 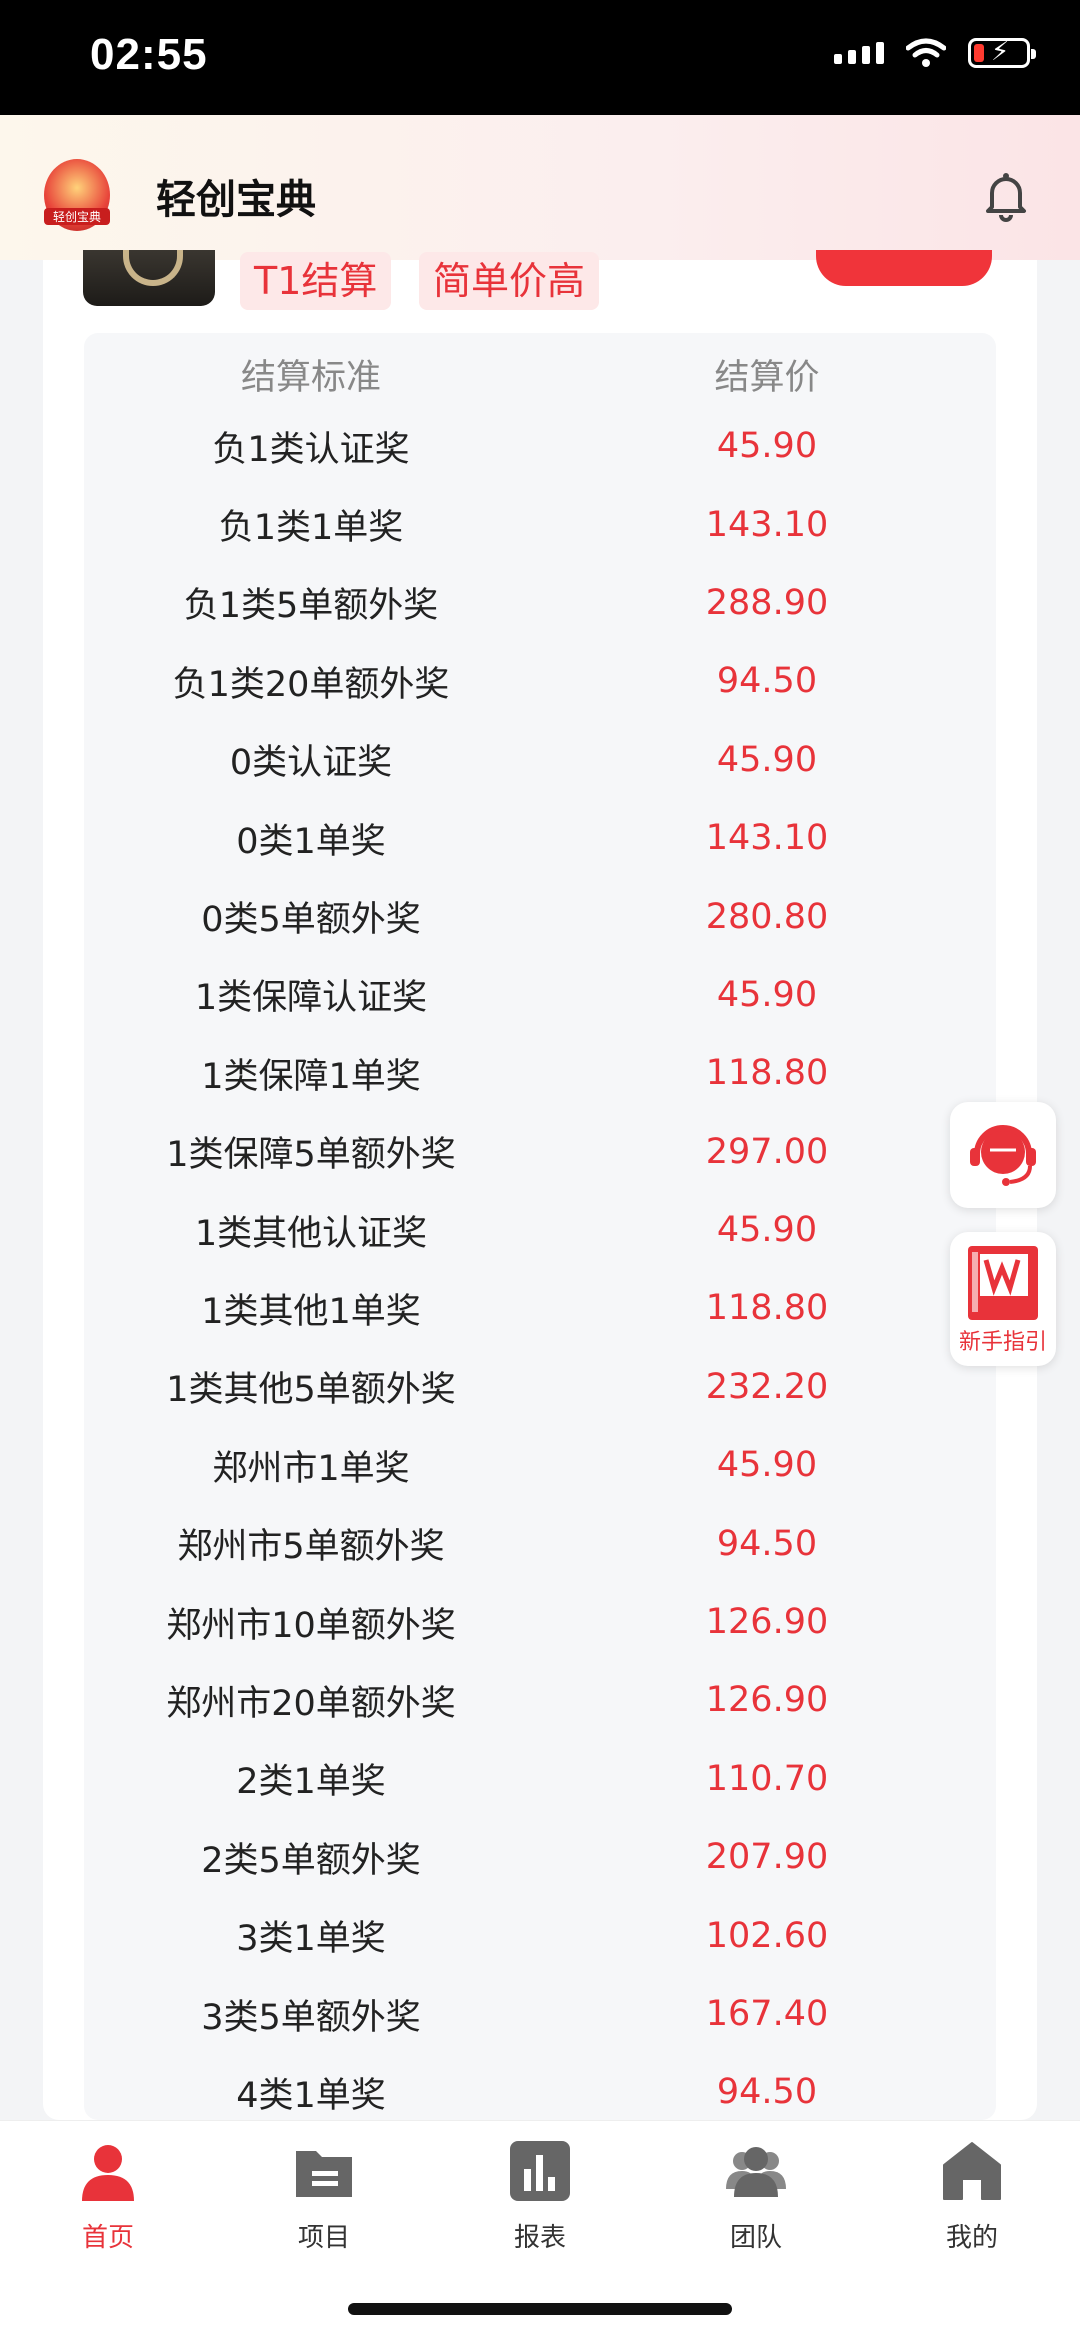 I want to click on row-standard: 1类保障5单额外奖, so click(x=311, y=1155).